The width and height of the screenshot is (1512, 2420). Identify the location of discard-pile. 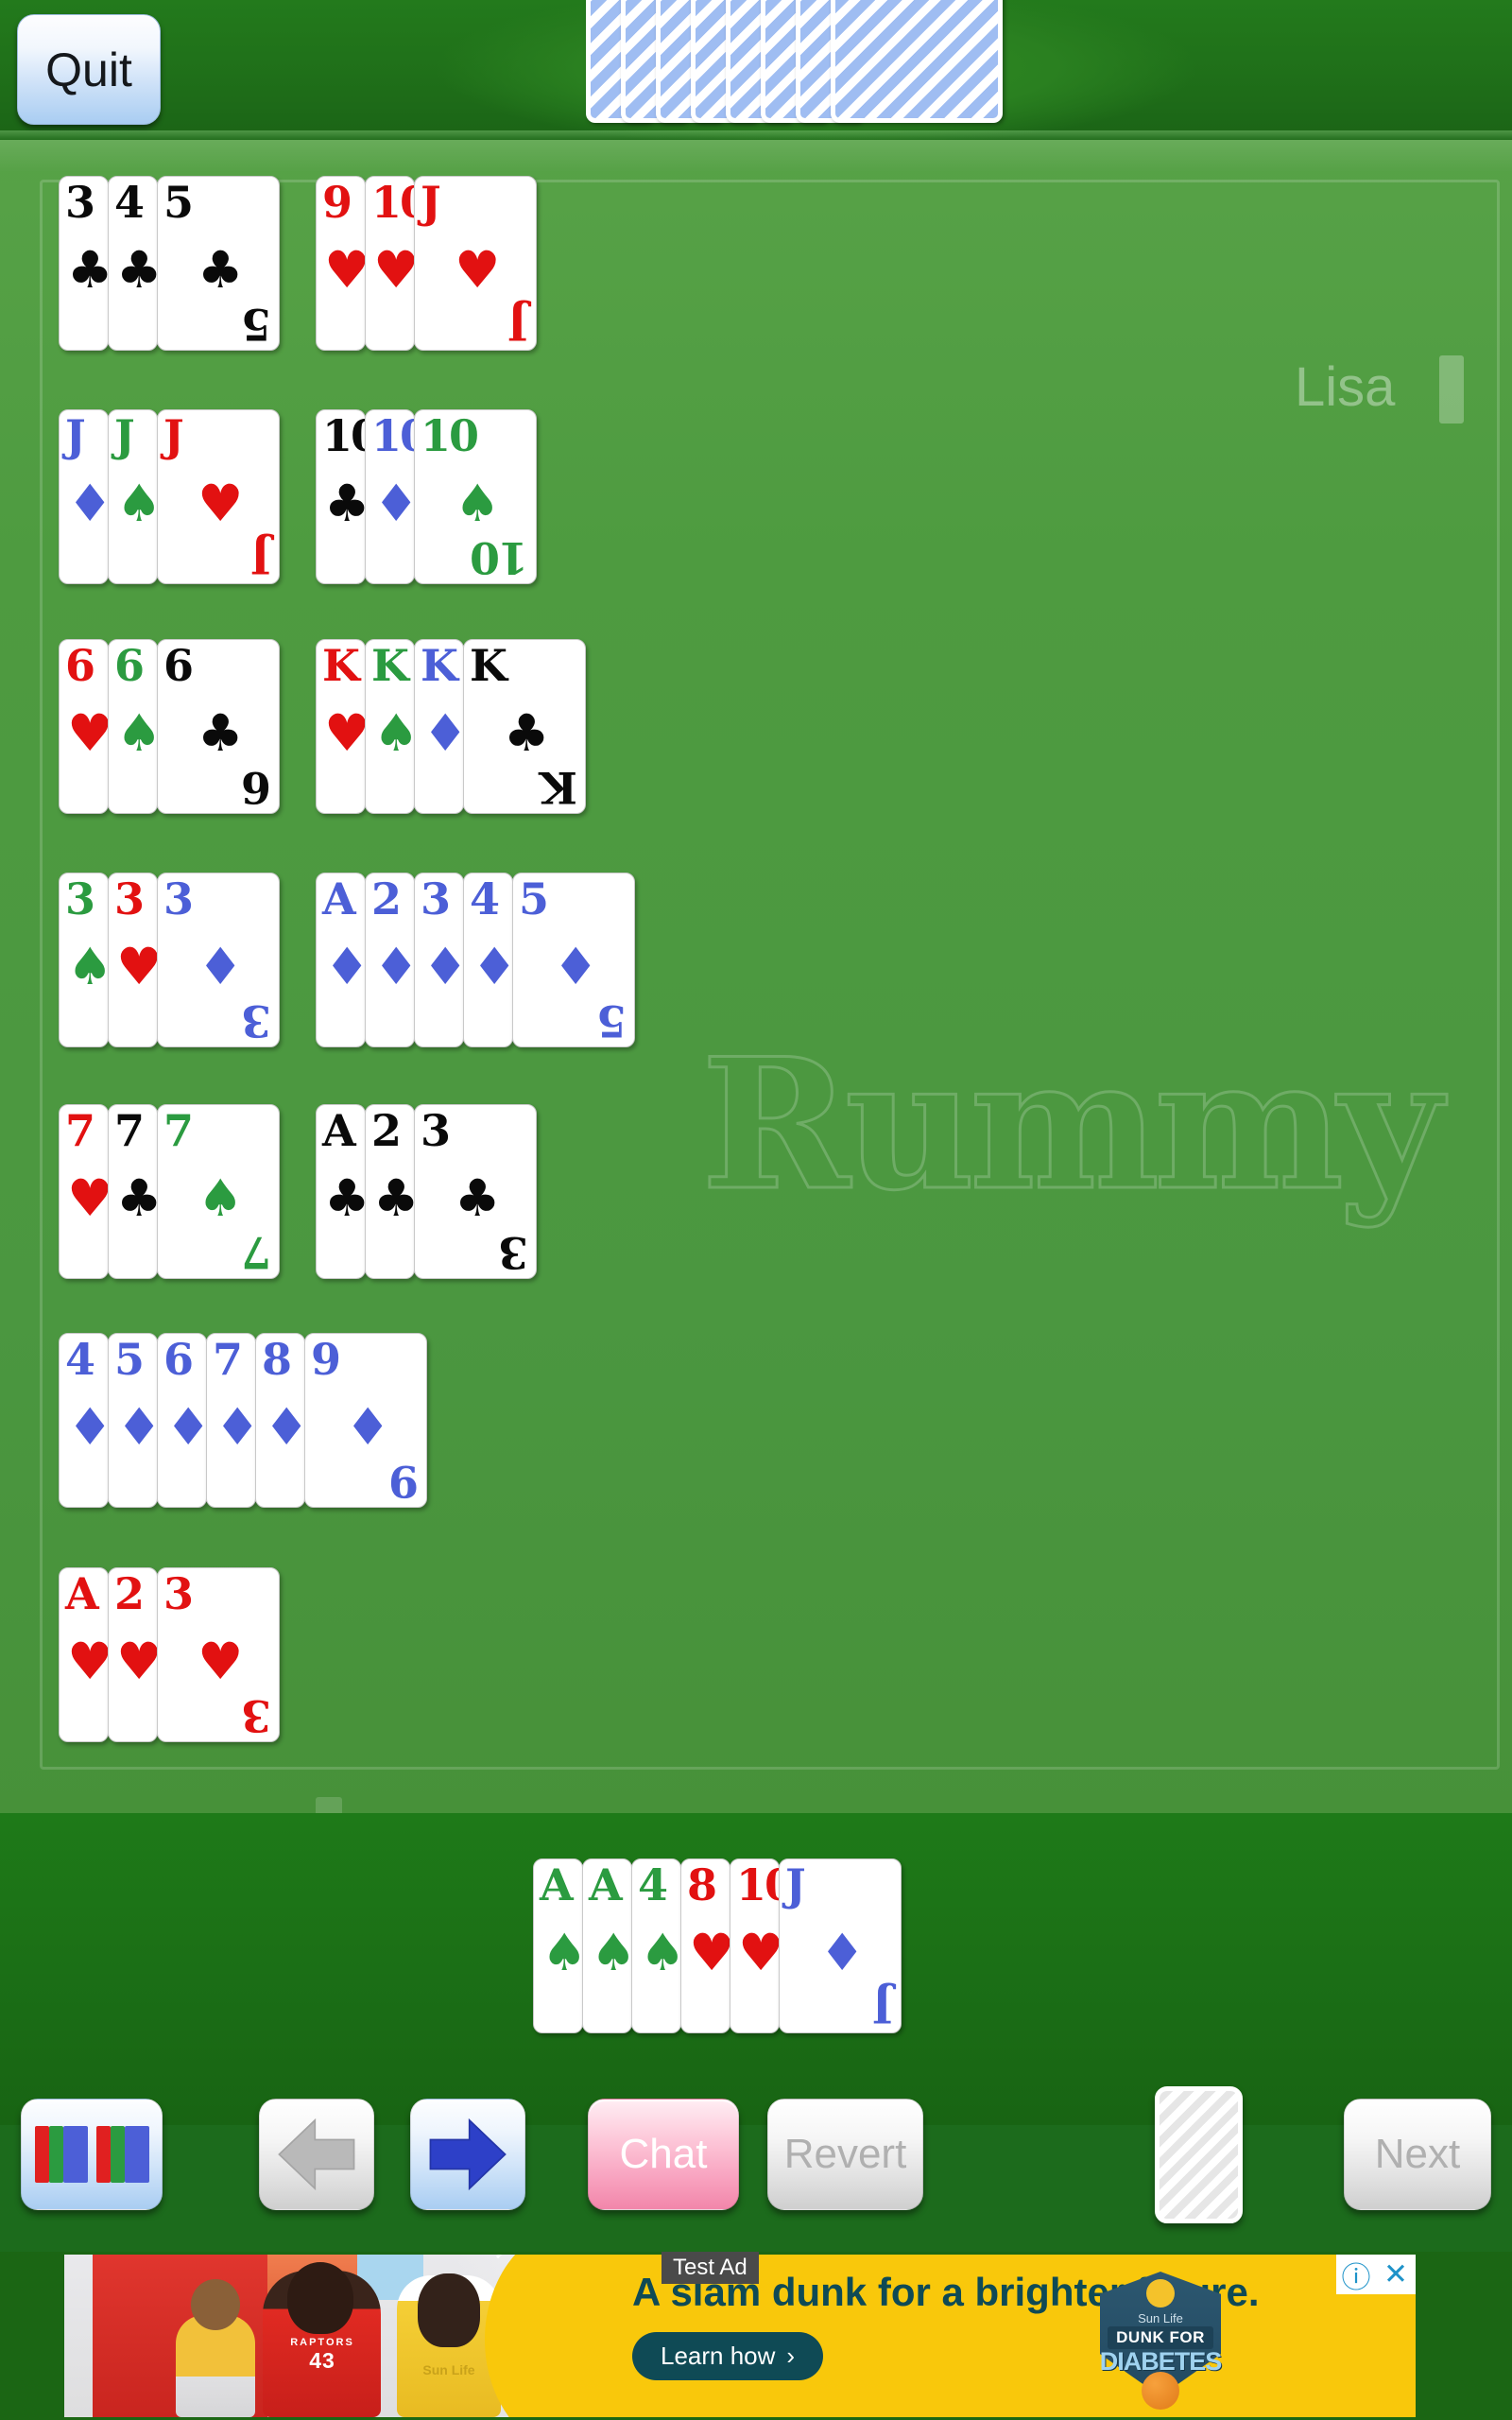
(1199, 2154).